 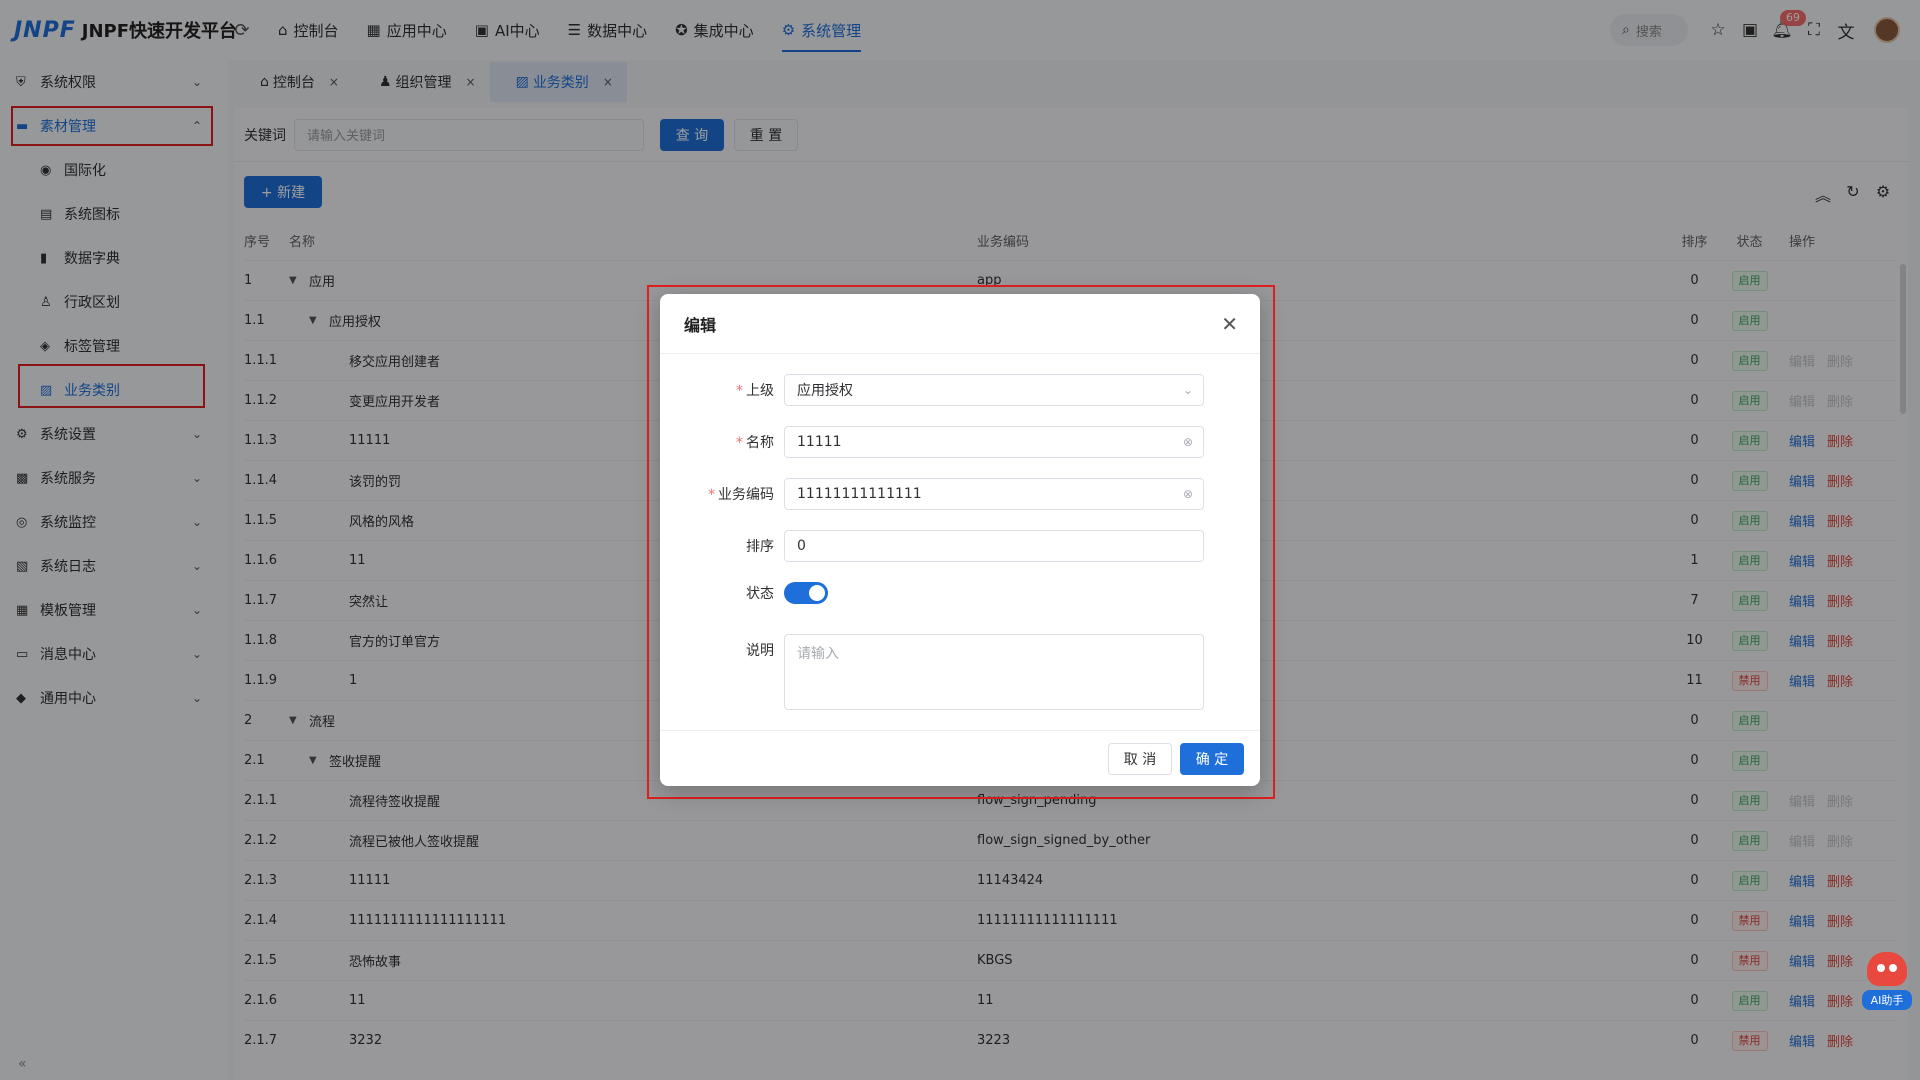 What do you see at coordinates (760, 547) in the screenshot?
I see `sort-label: 排序` at bounding box center [760, 547].